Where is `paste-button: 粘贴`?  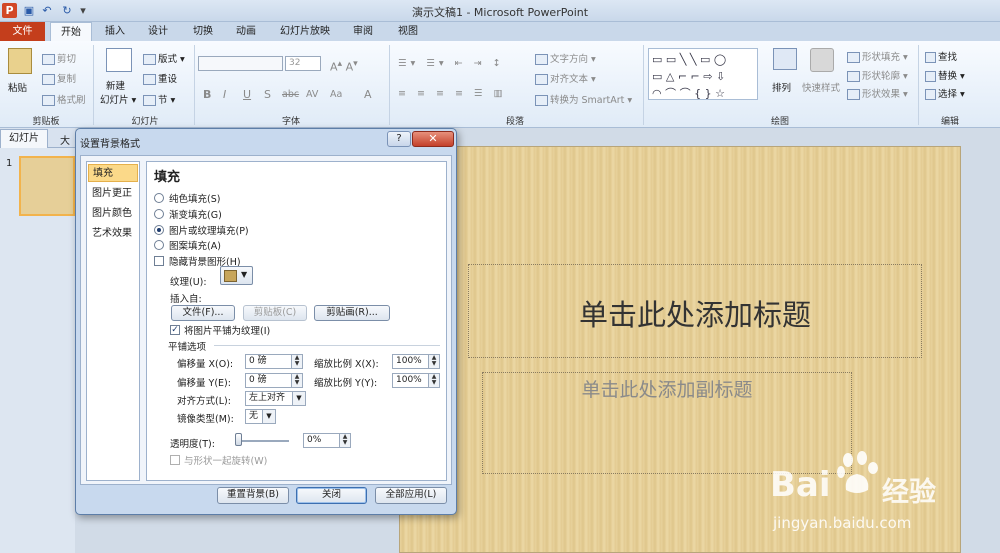
paste-button: 粘贴 is located at coordinates (17, 87).